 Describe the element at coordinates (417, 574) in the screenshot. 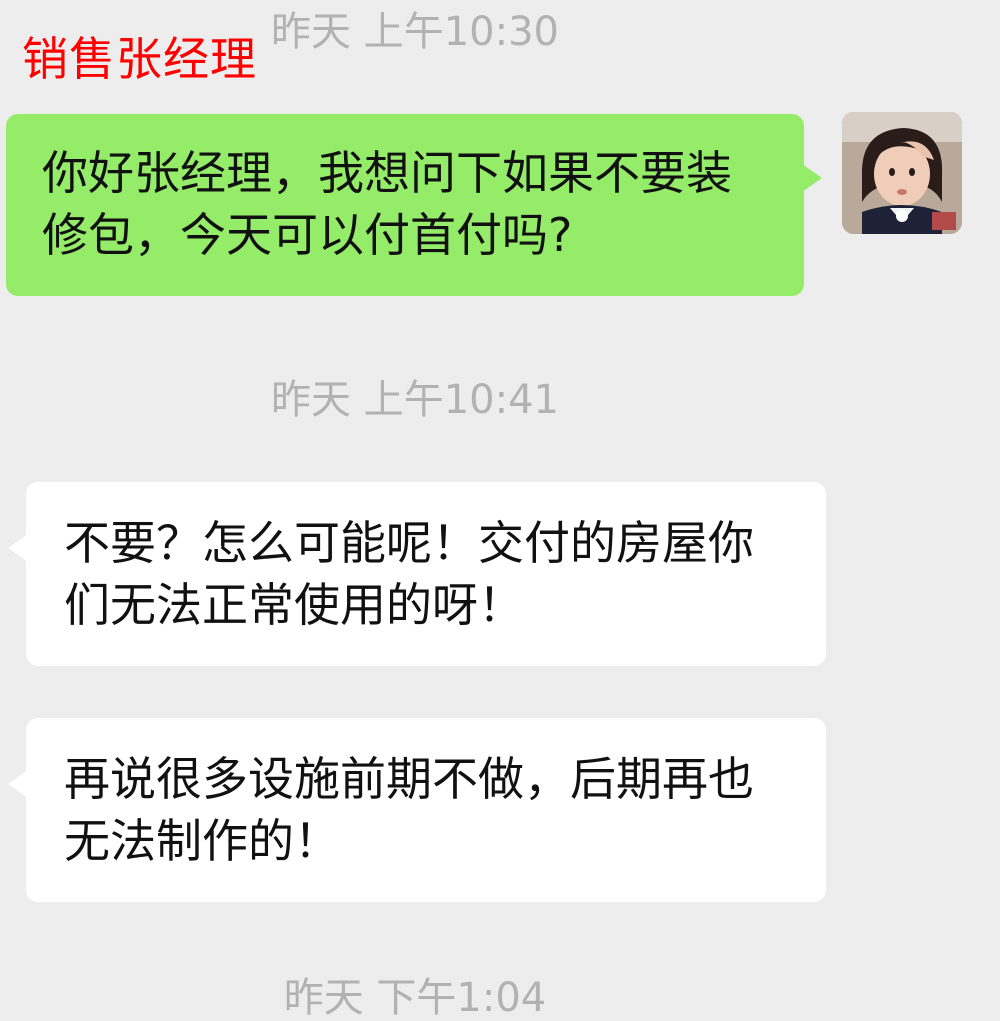

I see `incoming-message-bubble: 不要？怎么可能呢！交付的房屋你们无法正常使用的呀！` at that location.